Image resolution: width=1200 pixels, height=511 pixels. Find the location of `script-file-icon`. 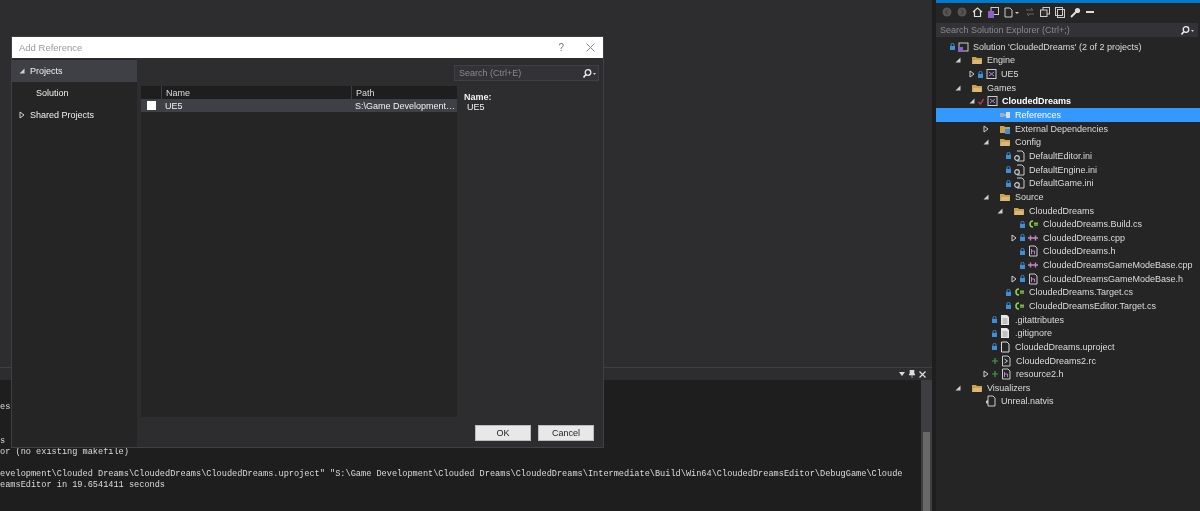

script-file-icon is located at coordinates (991, 401).